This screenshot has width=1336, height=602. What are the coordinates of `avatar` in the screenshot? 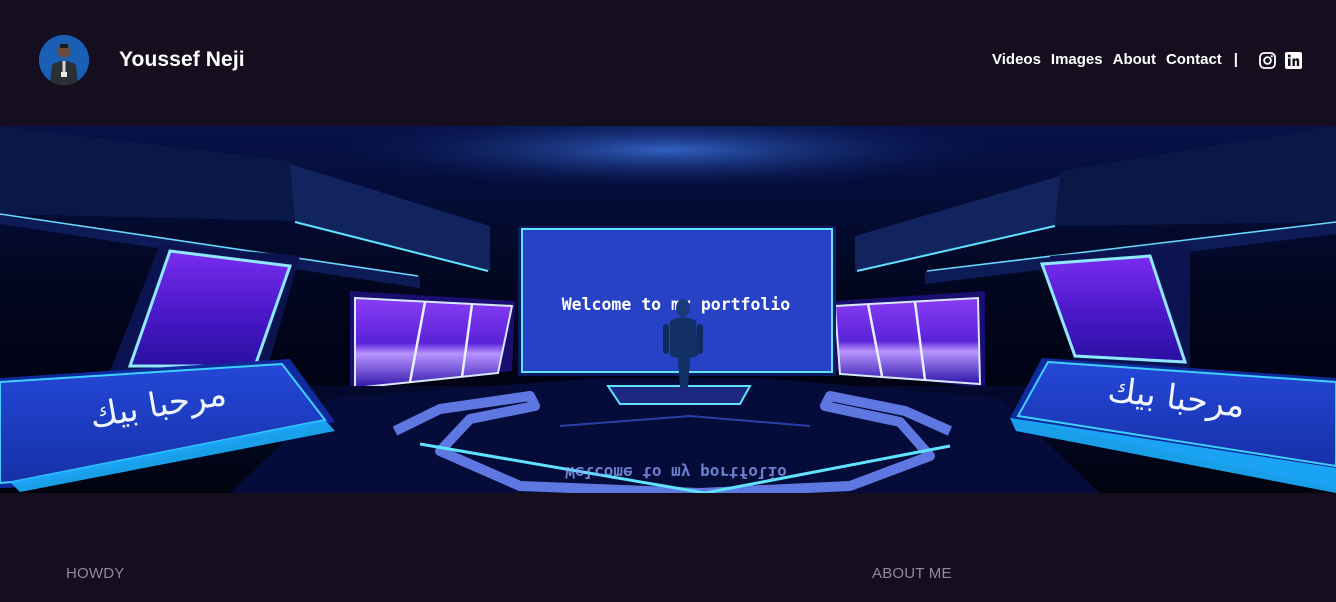 It's located at (64, 60).